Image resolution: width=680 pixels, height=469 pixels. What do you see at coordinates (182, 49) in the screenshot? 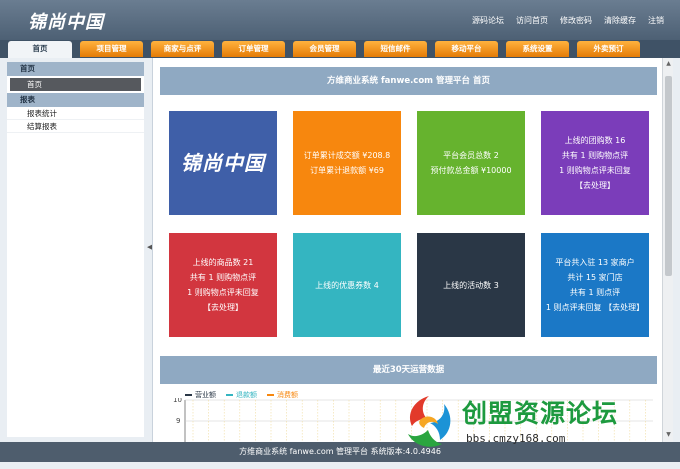
I see `tab-merchant-reviews: 商家与点评` at bounding box center [182, 49].